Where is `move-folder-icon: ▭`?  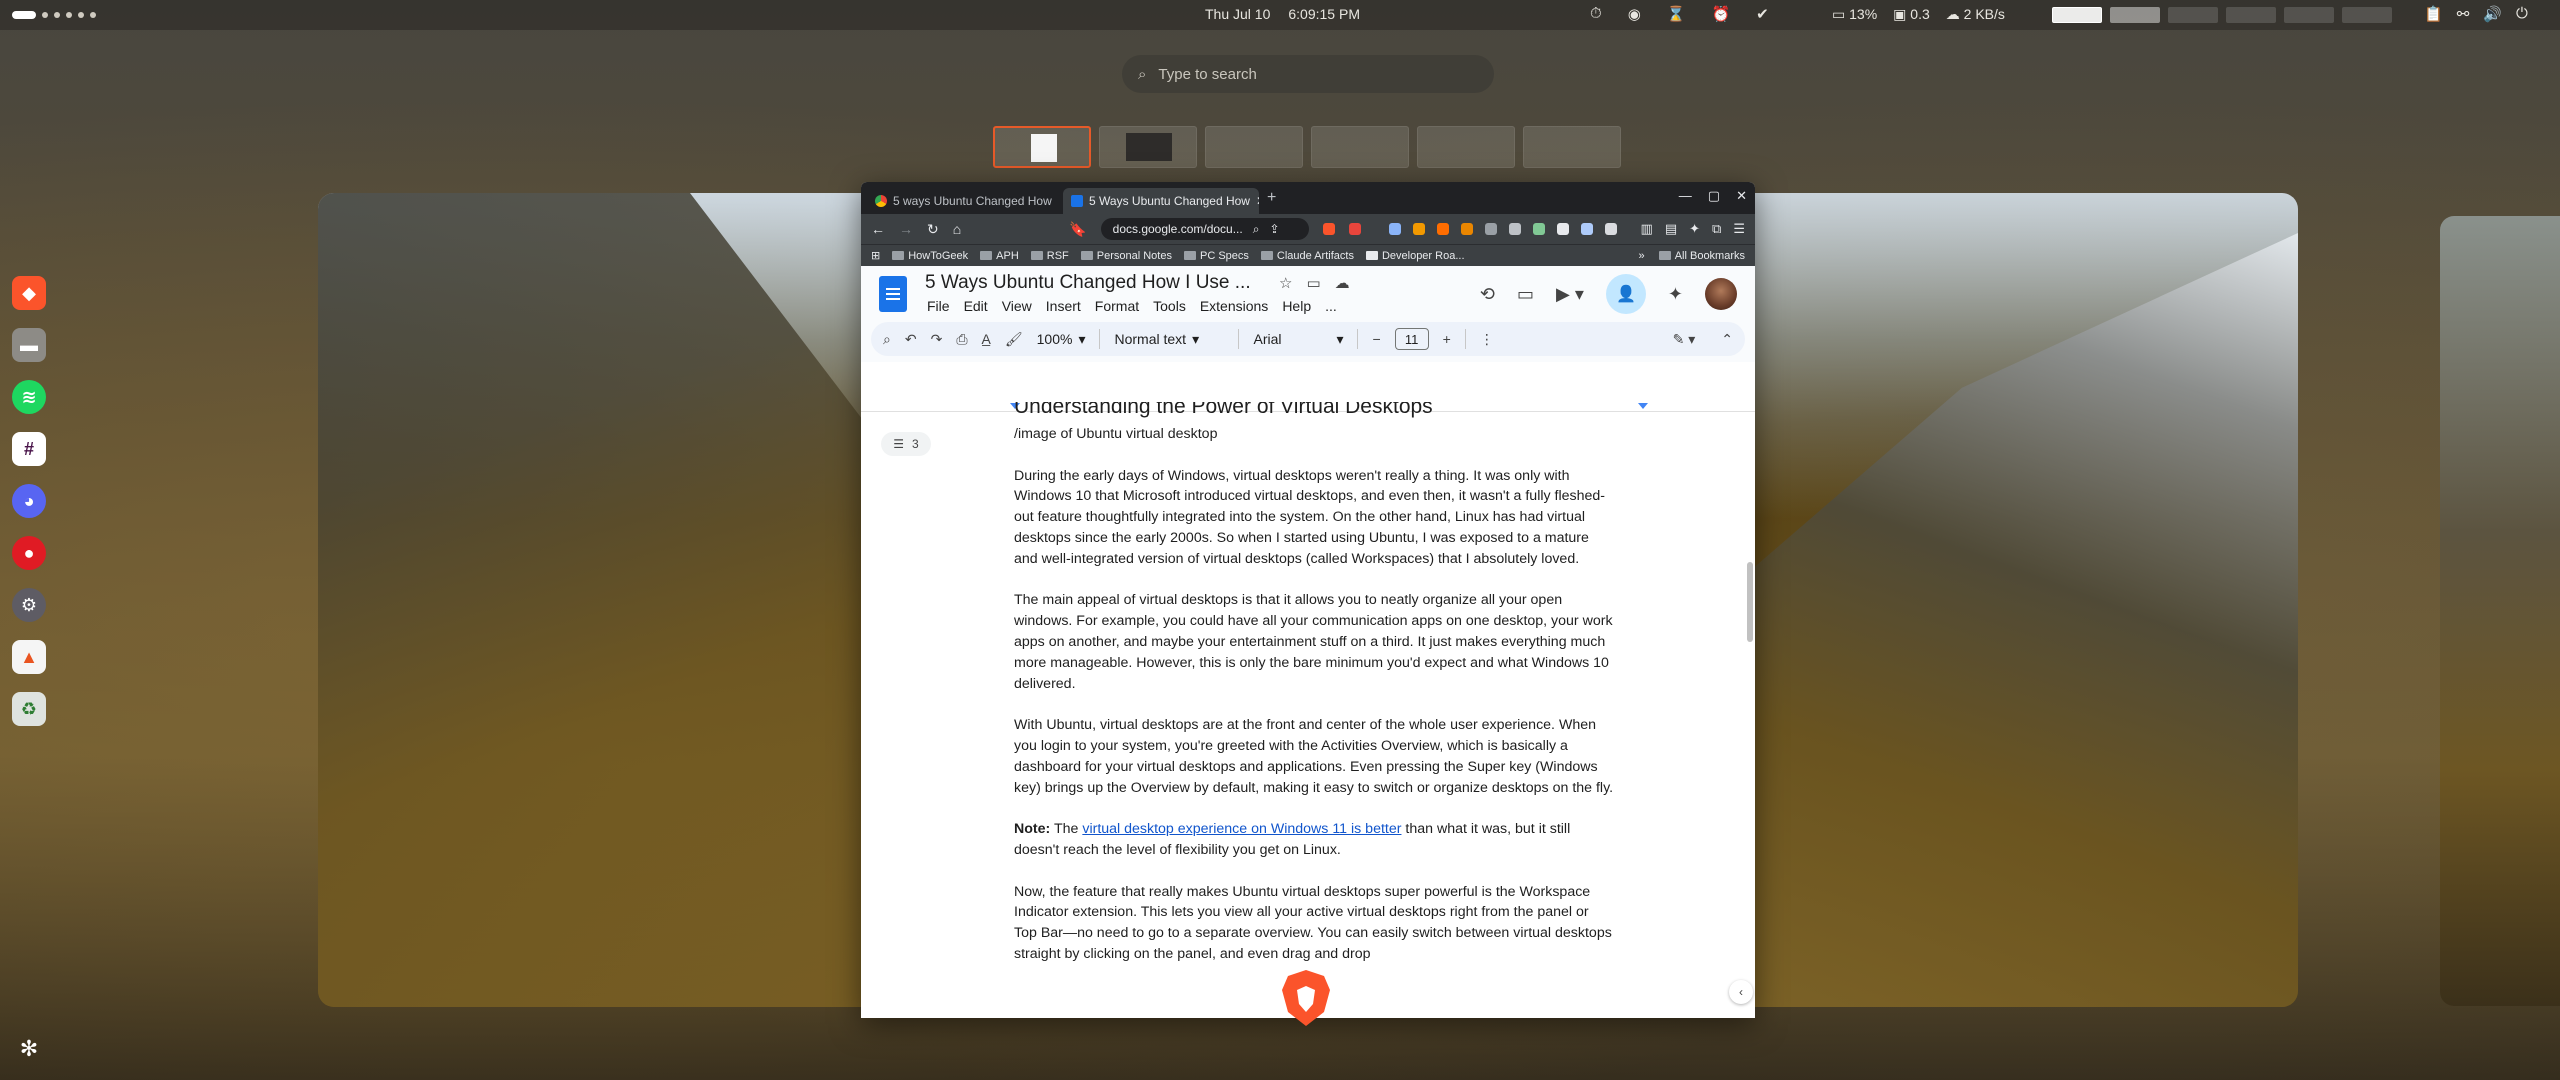
move-folder-icon: ▭ is located at coordinates (1313, 283).